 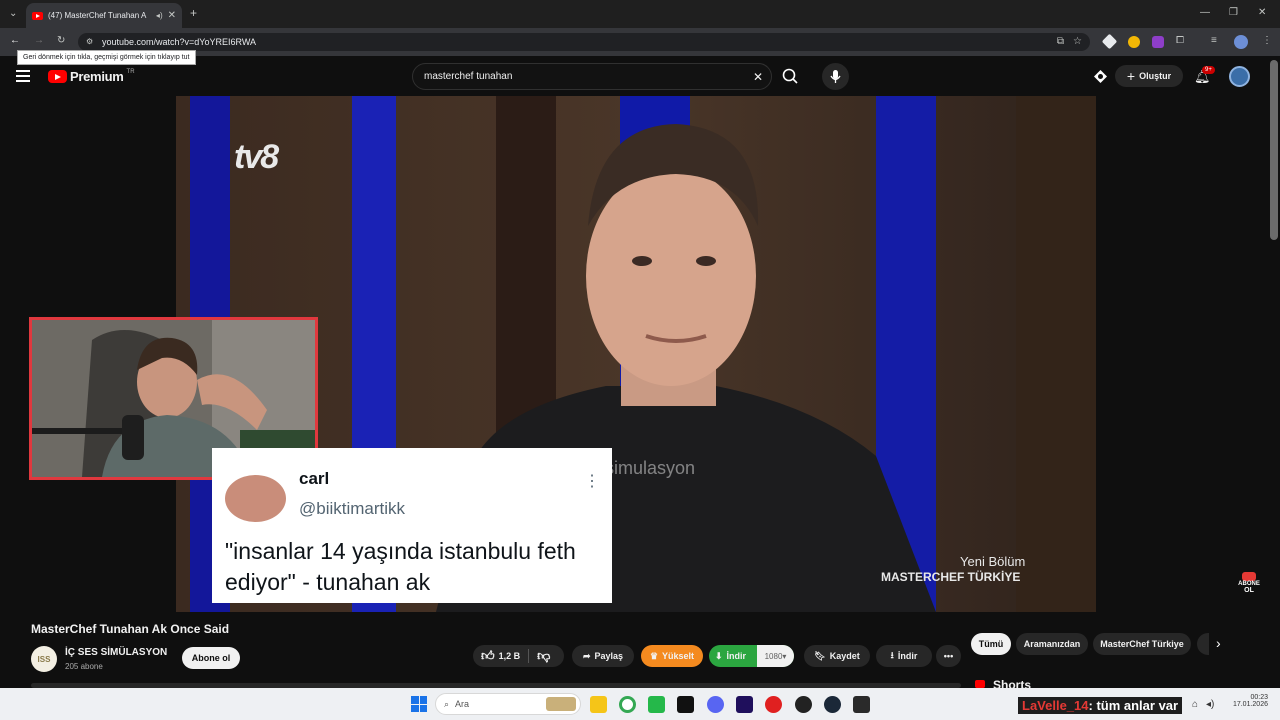 I want to click on bookmark-star-icon: ☆, so click(x=1077, y=42).